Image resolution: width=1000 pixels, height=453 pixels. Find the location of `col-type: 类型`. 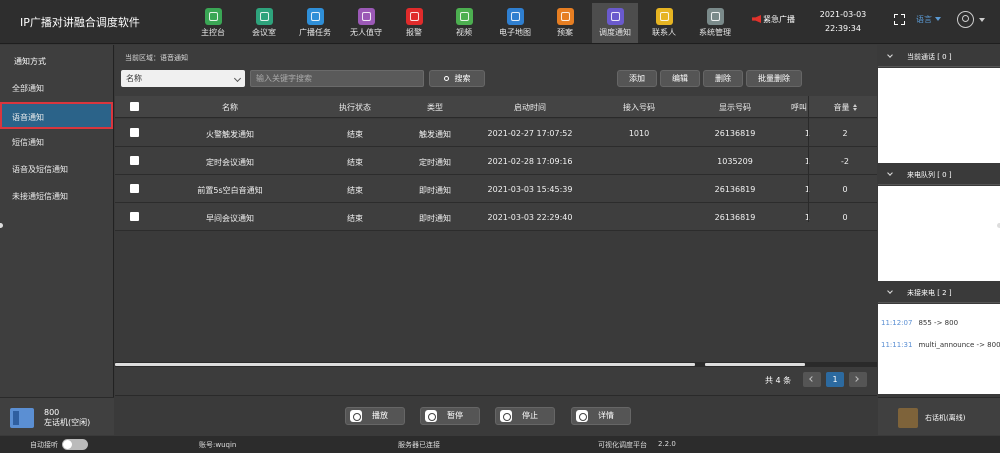

col-type: 类型 is located at coordinates (435, 107).